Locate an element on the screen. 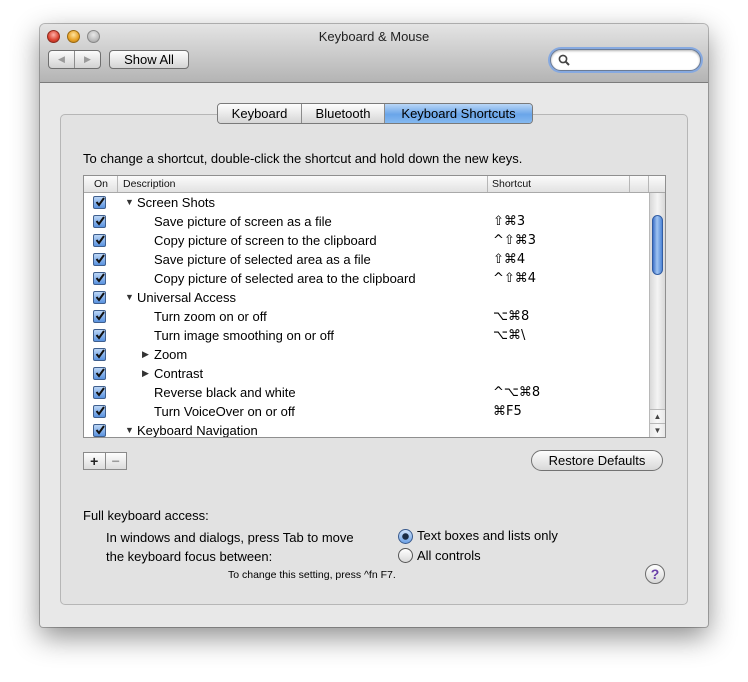  tab-bar: Keyboard Bluetooth Keyboard Shortcuts is located at coordinates (375, 113).